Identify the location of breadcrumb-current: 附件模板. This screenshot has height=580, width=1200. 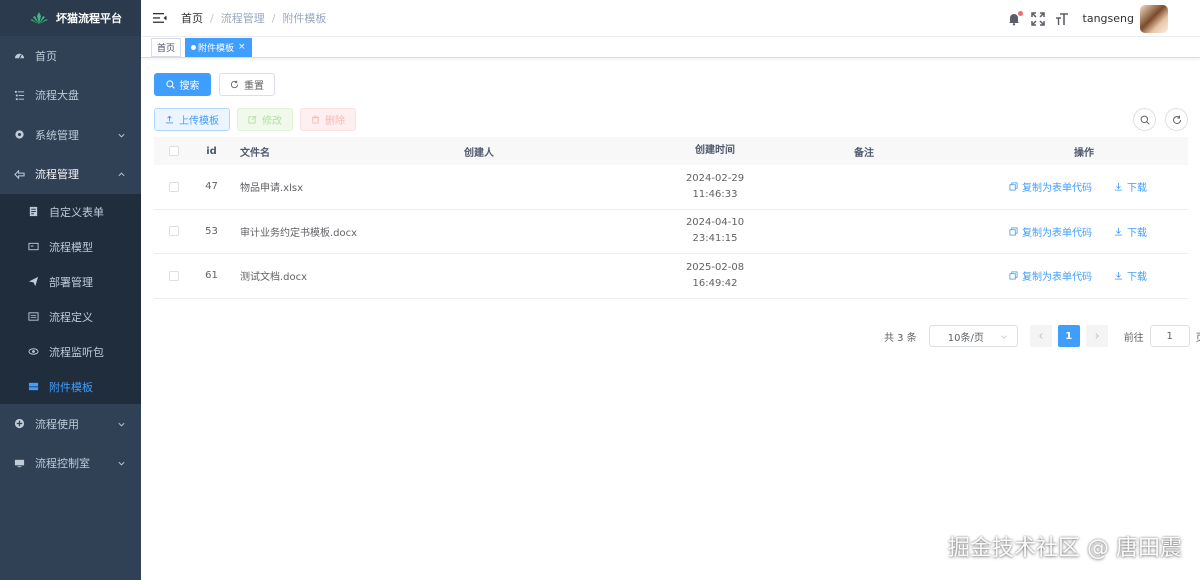
(304, 18).